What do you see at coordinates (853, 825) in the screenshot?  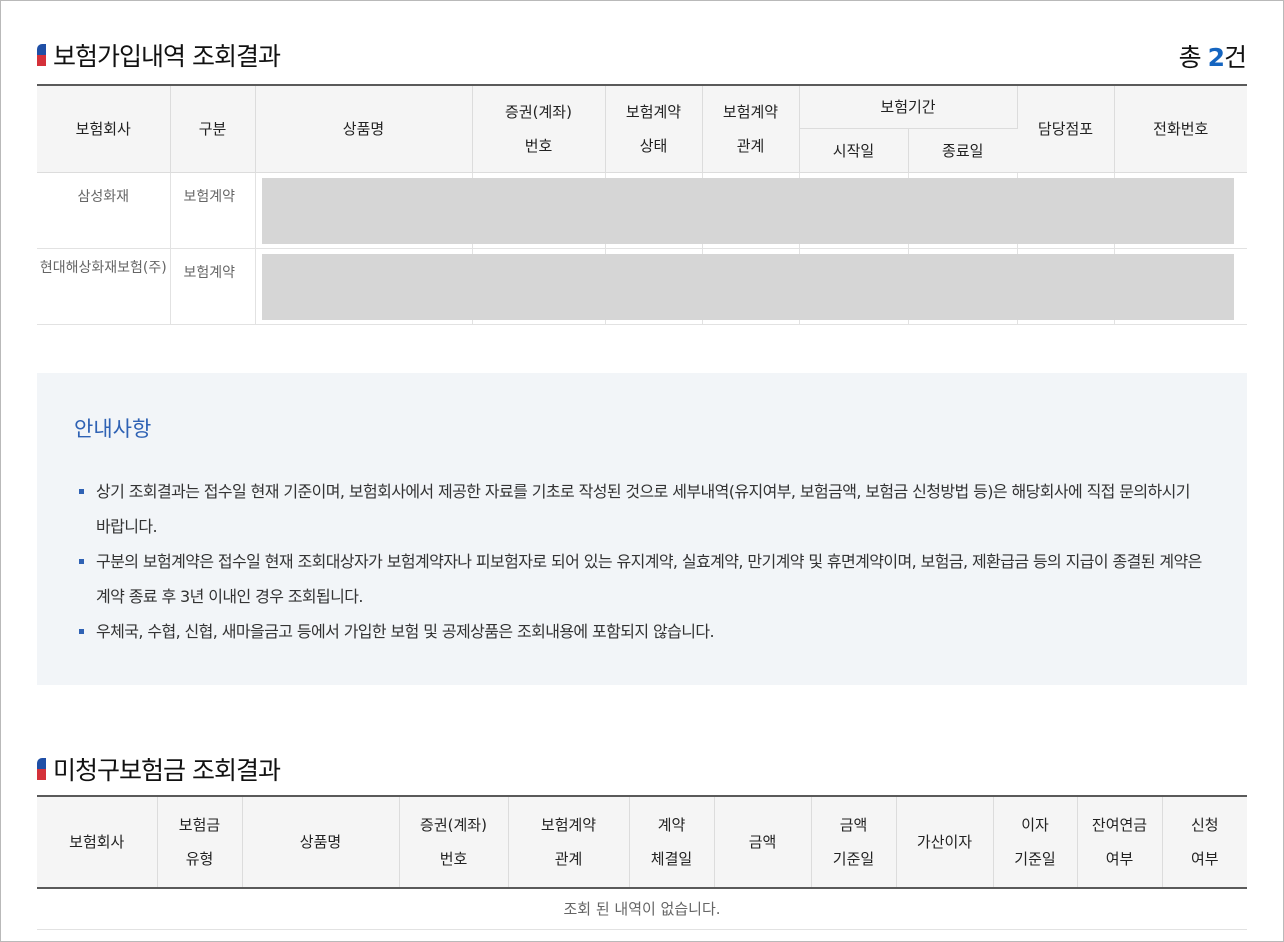 I see `header-amount-date-line1: 금액` at bounding box center [853, 825].